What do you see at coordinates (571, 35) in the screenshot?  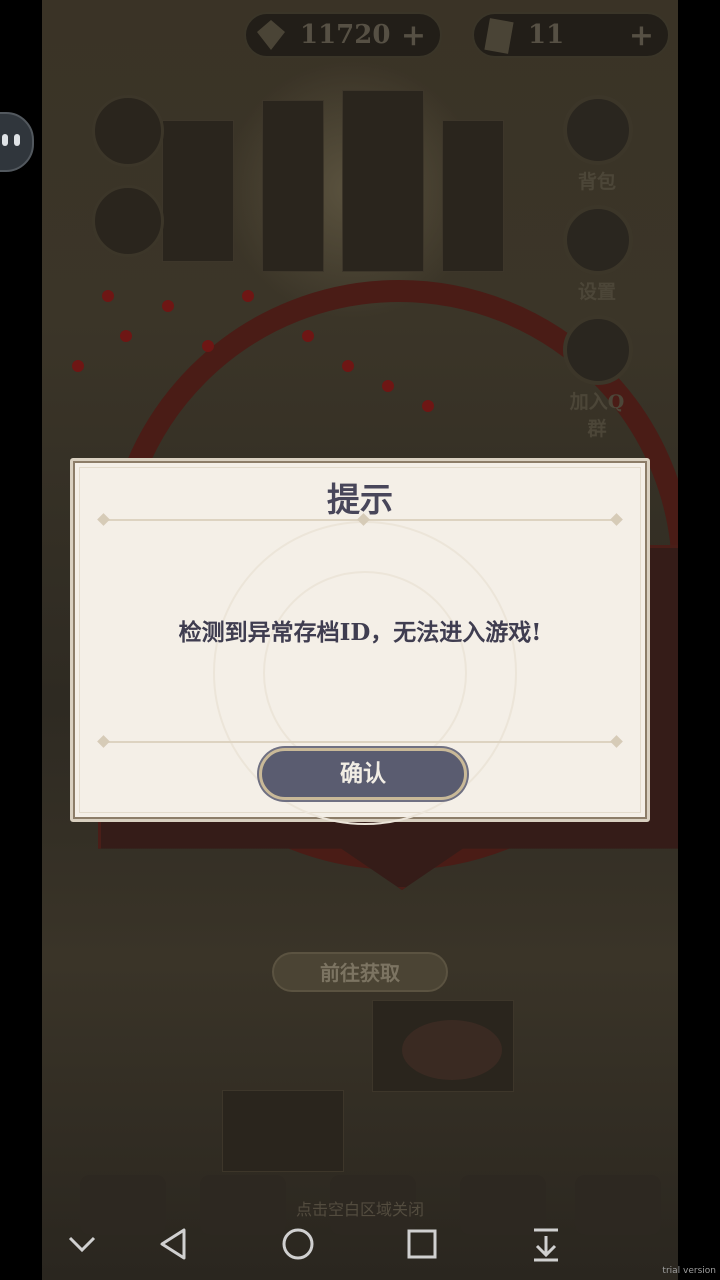 I see `ticket-counter: 11 +` at bounding box center [571, 35].